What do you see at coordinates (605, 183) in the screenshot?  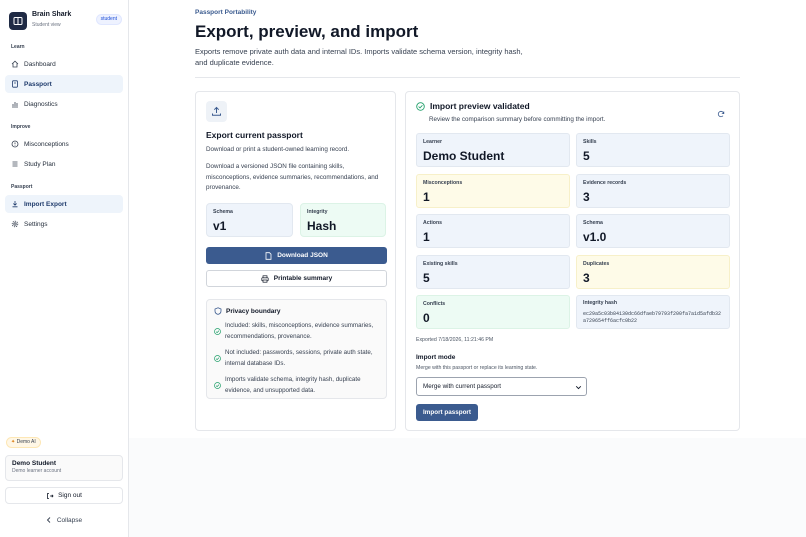 I see `tile-label: Evidence records` at bounding box center [605, 183].